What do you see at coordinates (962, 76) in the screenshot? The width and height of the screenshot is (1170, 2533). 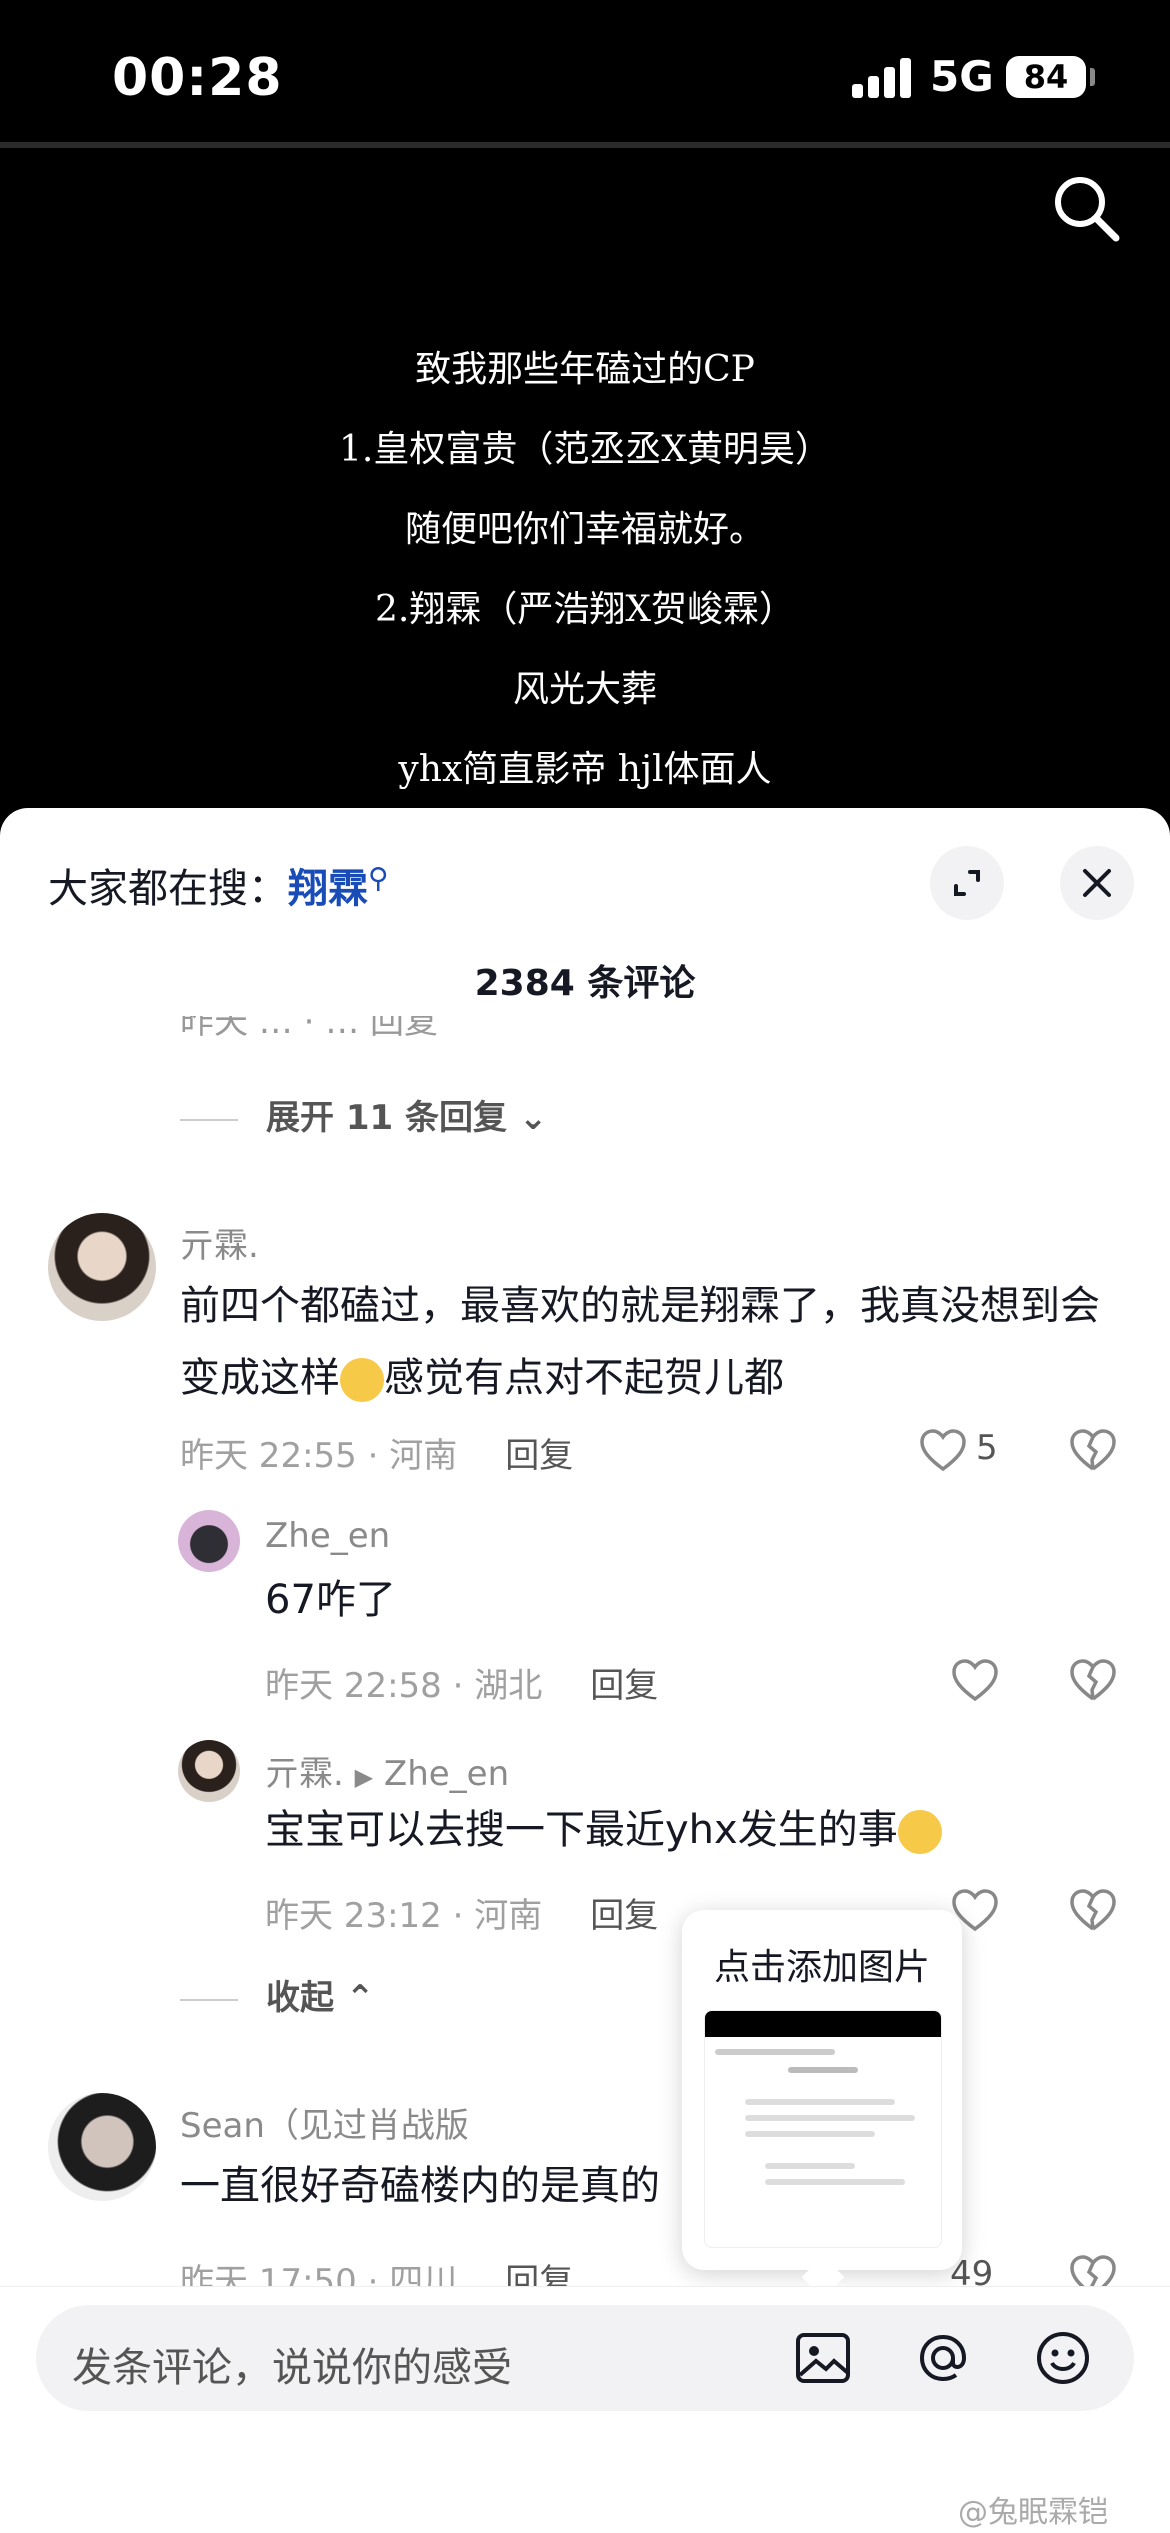 I see `network-label: 5G` at bounding box center [962, 76].